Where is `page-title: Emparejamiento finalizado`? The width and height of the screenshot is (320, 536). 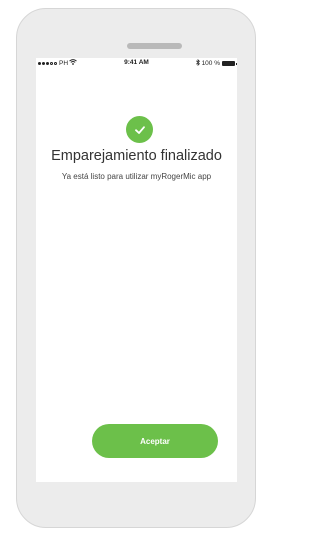
page-title: Emparejamiento finalizado is located at coordinates (136, 156).